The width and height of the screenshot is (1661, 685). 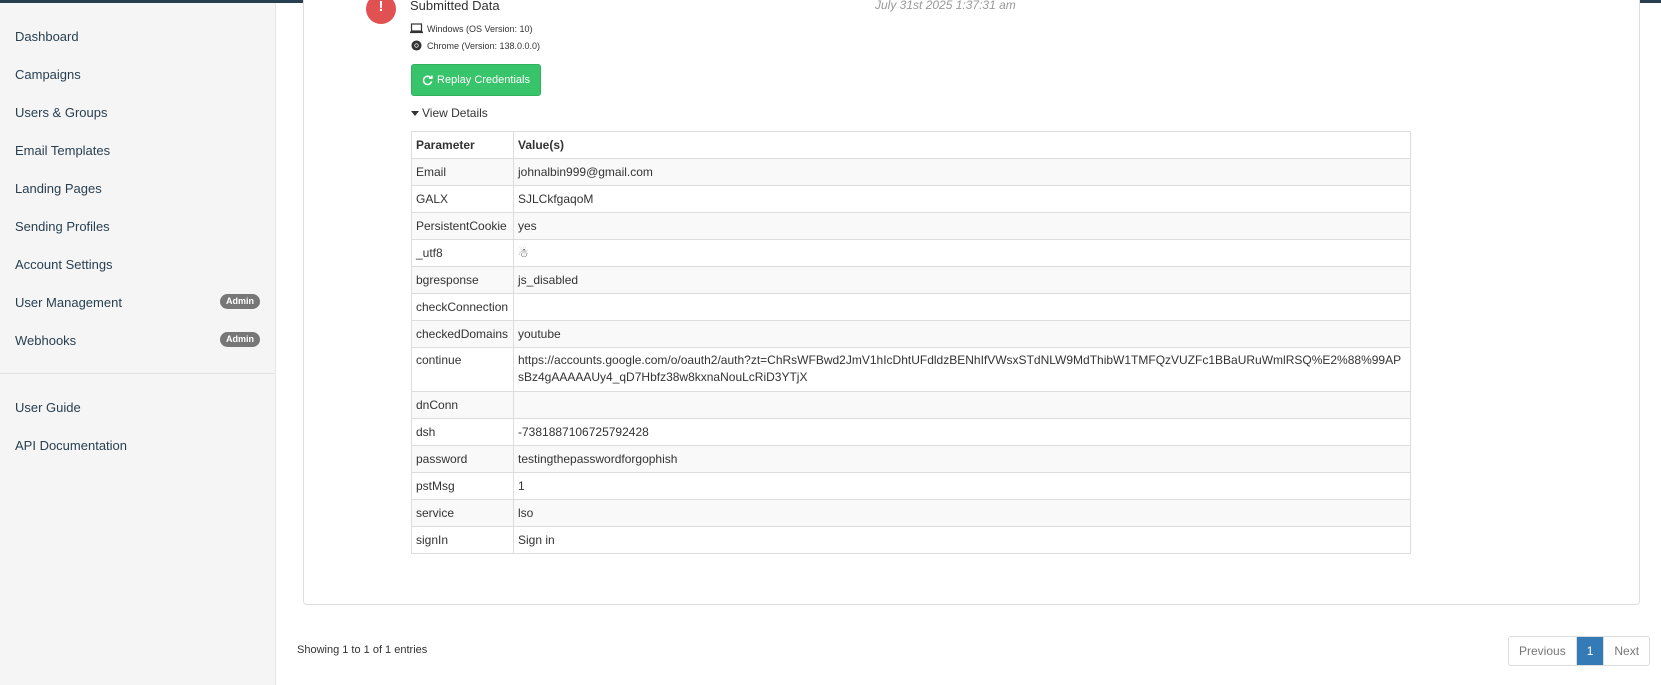 What do you see at coordinates (462, 199) in the screenshot?
I see `param-key: GALX` at bounding box center [462, 199].